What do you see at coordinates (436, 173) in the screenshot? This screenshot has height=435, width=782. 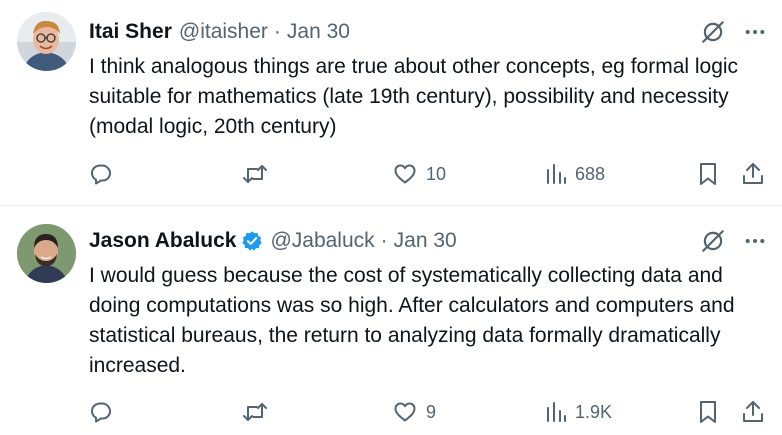 I see `like-count: 10` at bounding box center [436, 173].